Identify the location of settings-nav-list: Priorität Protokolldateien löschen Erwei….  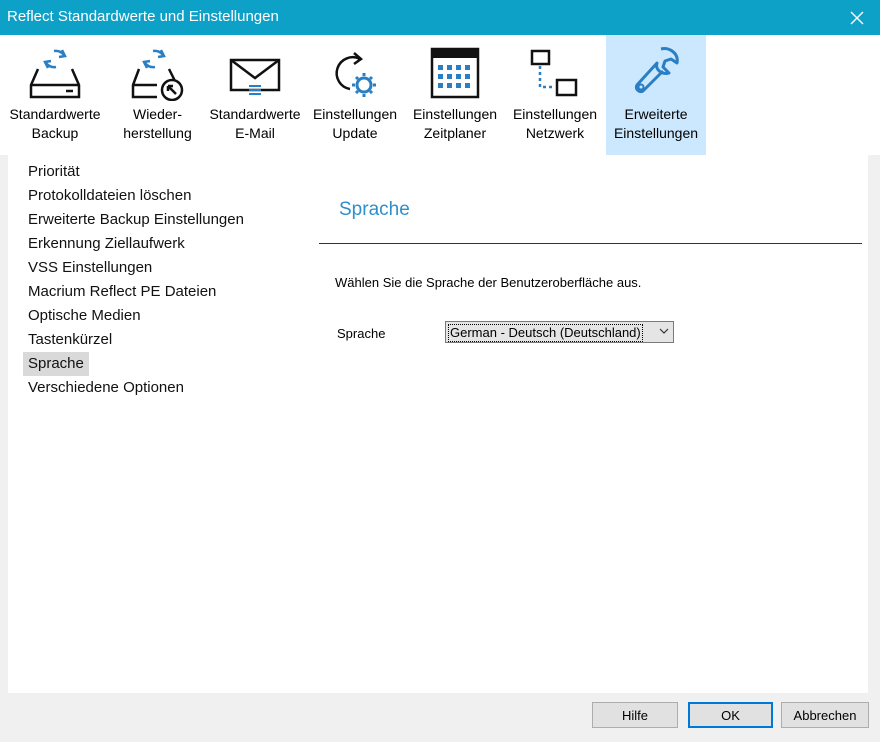
(162, 277).